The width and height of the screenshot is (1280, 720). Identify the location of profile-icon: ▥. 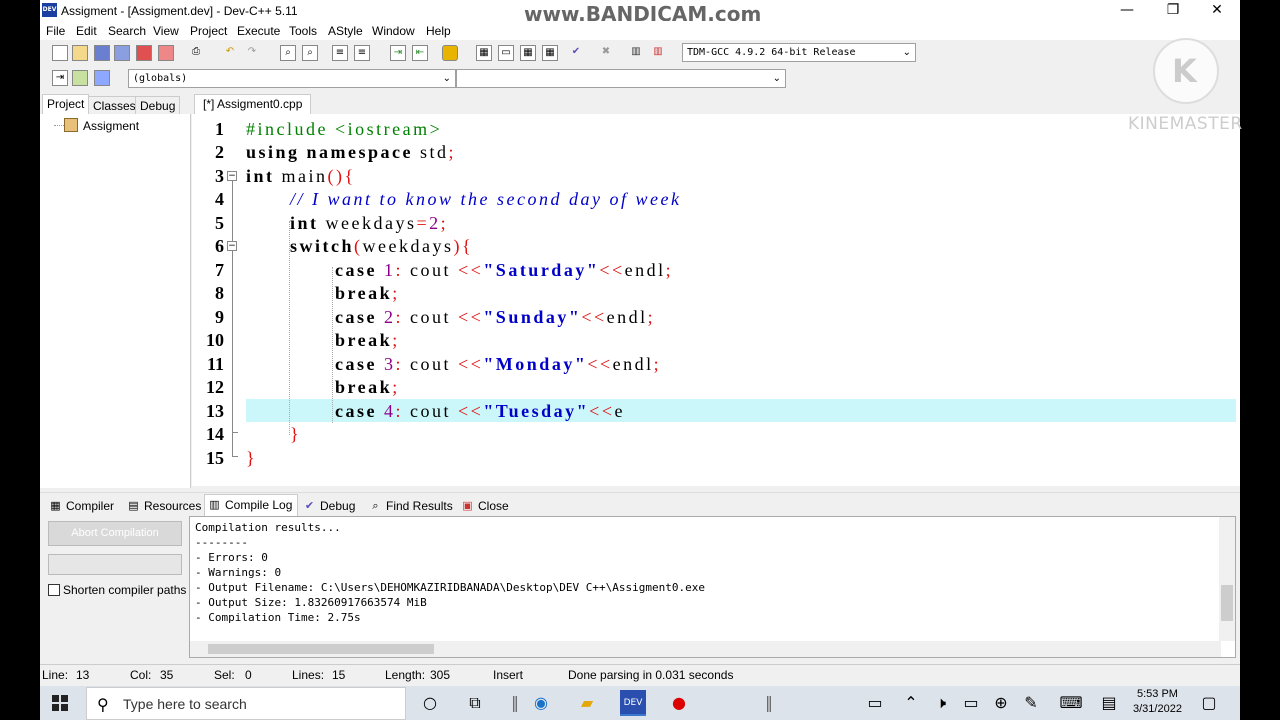
(636, 53).